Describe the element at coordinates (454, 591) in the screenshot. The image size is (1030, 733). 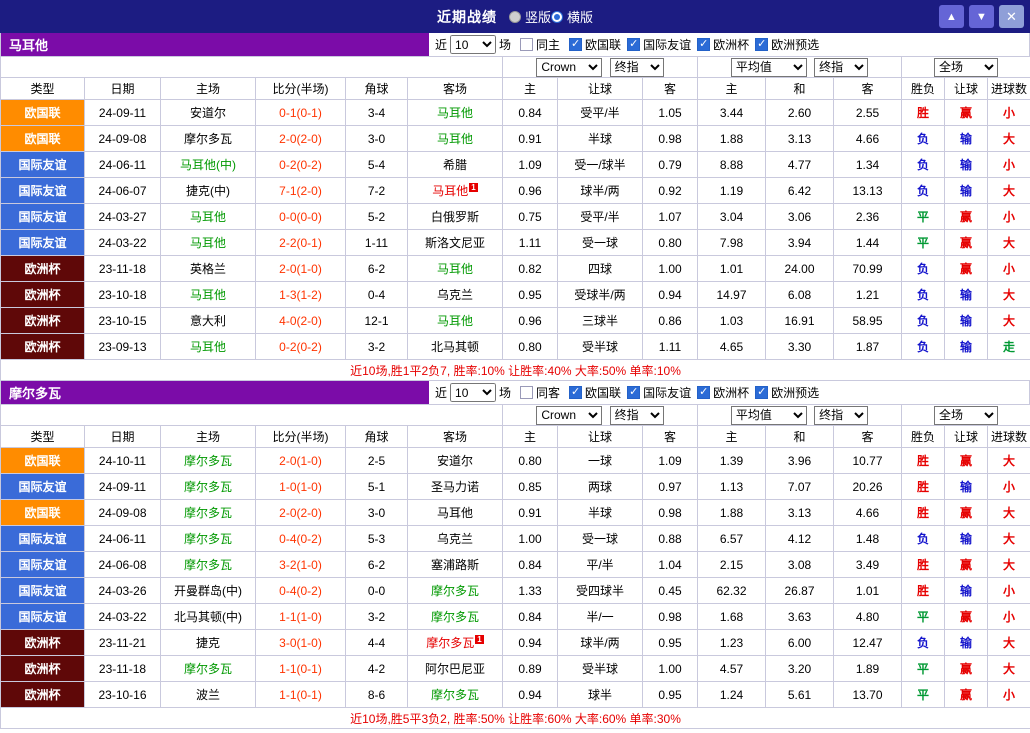
I see `team-label: 摩尔多瓦` at that location.